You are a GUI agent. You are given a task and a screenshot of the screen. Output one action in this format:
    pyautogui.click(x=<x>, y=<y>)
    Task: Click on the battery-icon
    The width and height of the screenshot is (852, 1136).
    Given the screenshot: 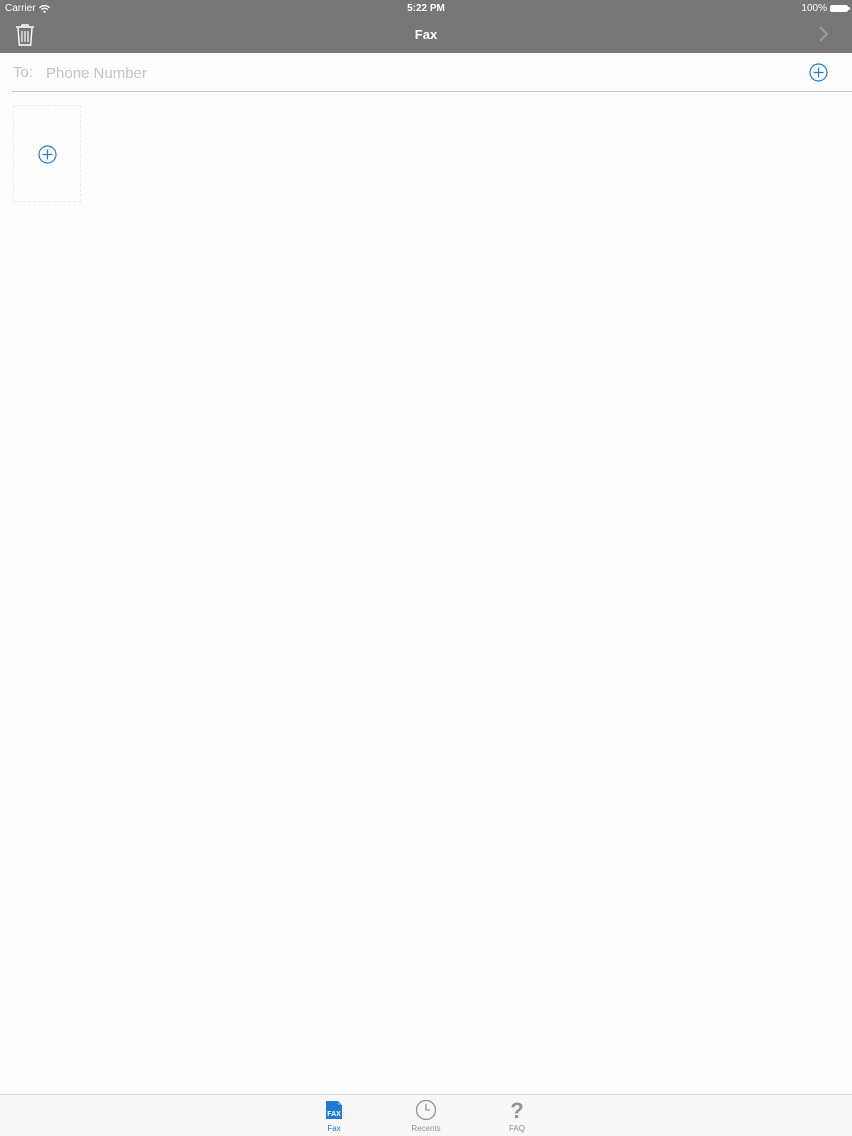 What is the action you would take?
    pyautogui.click(x=840, y=8)
    